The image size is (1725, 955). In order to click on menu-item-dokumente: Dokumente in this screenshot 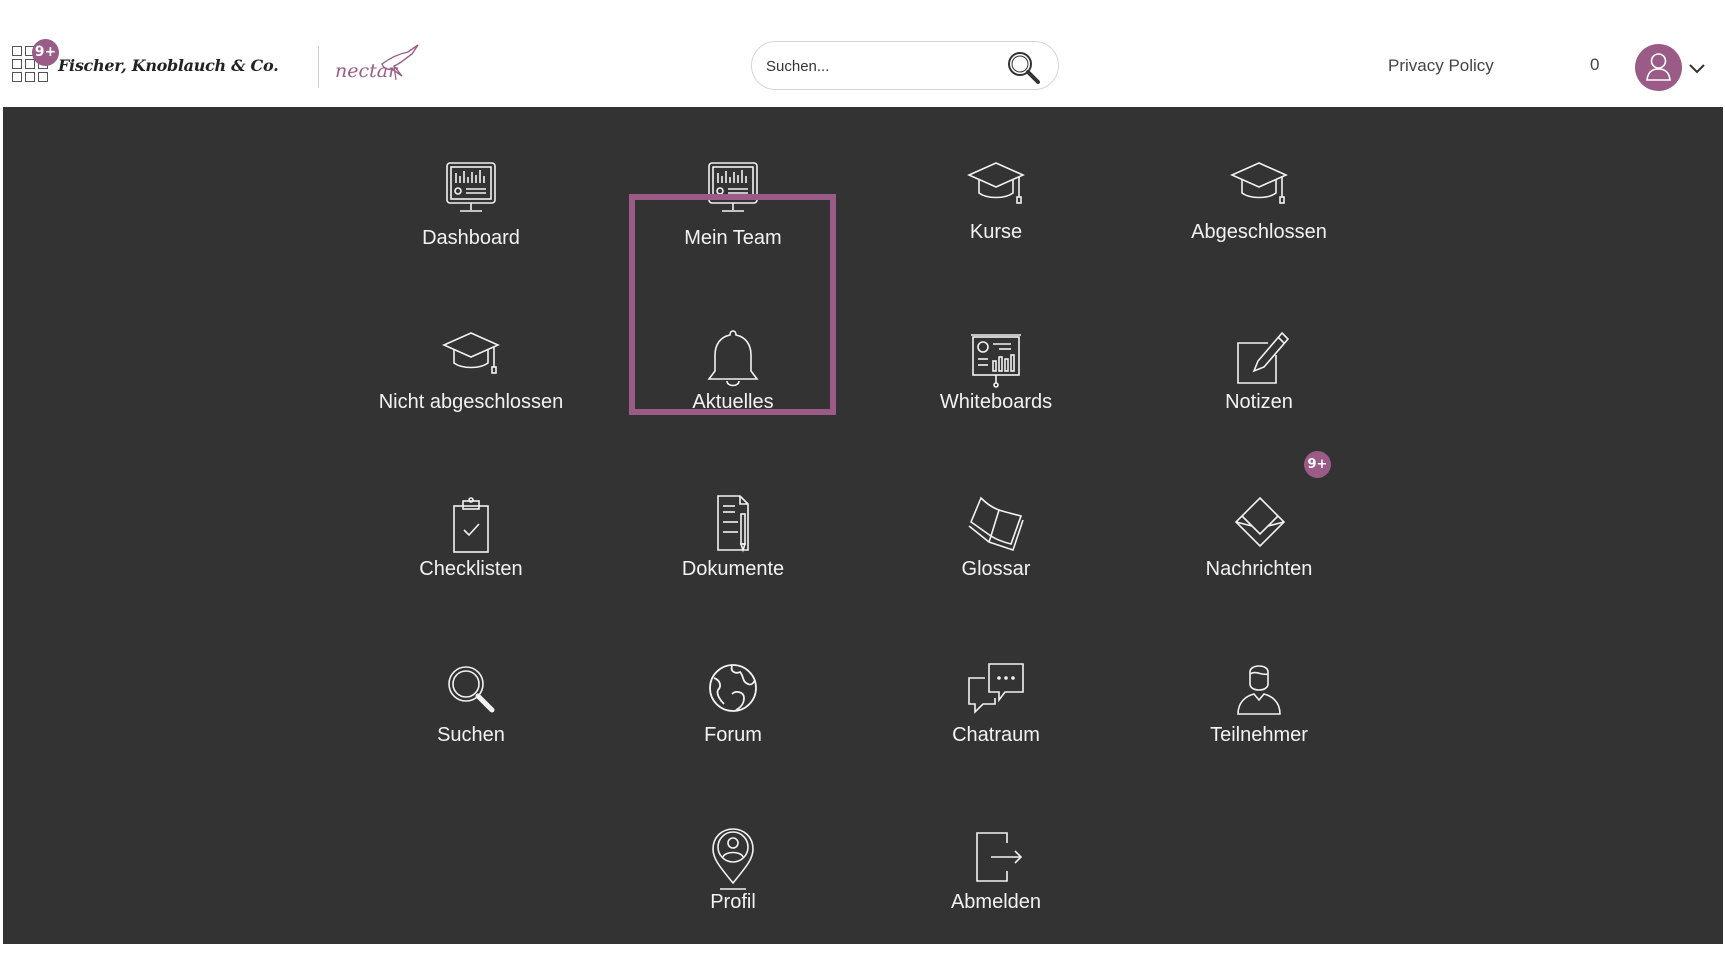, I will do `click(733, 519)`.